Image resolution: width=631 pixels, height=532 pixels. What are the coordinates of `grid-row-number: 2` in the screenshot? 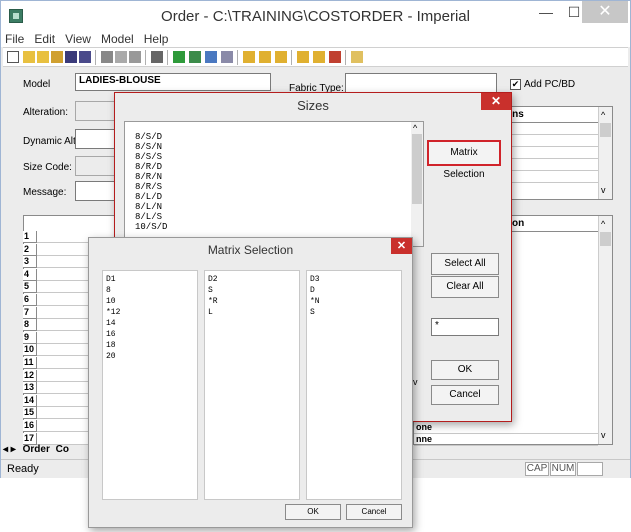 It's located at (30, 249).